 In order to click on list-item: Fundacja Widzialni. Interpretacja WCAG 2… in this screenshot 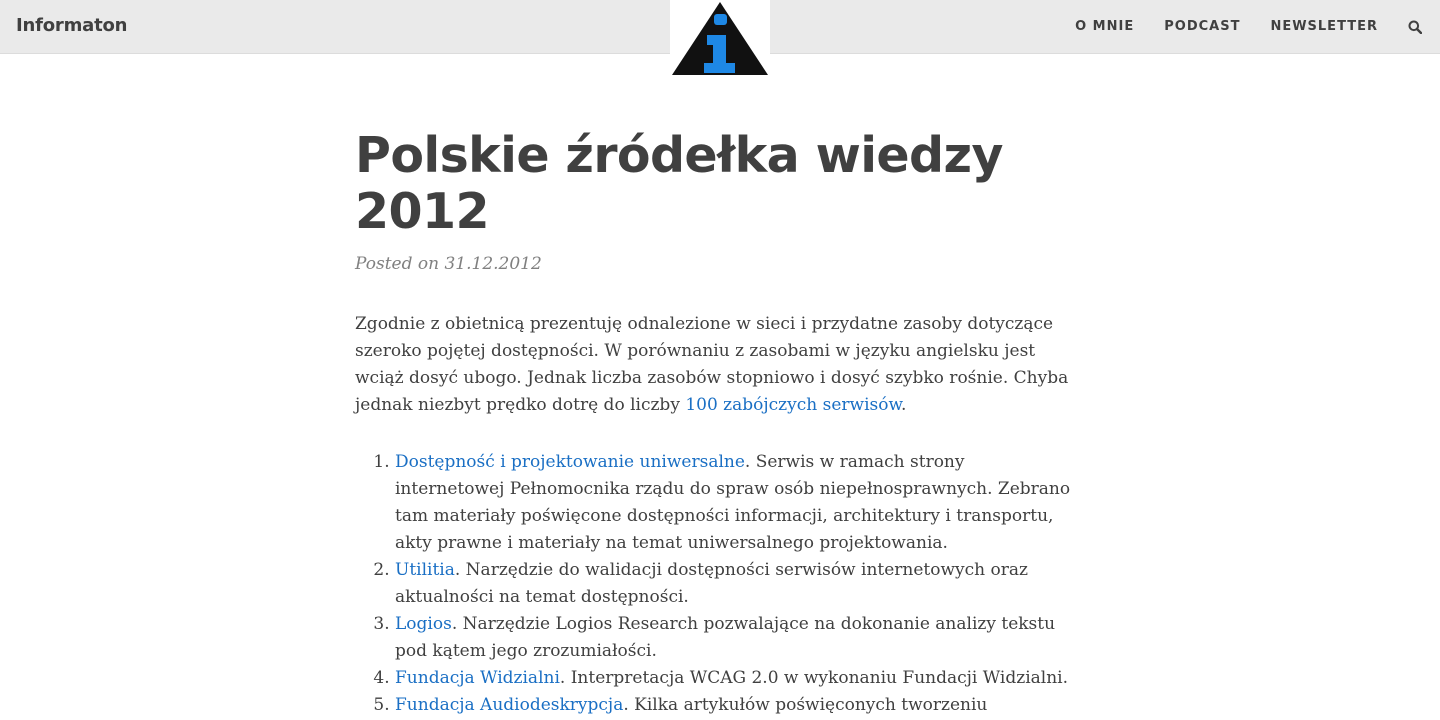, I will do `click(735, 678)`.